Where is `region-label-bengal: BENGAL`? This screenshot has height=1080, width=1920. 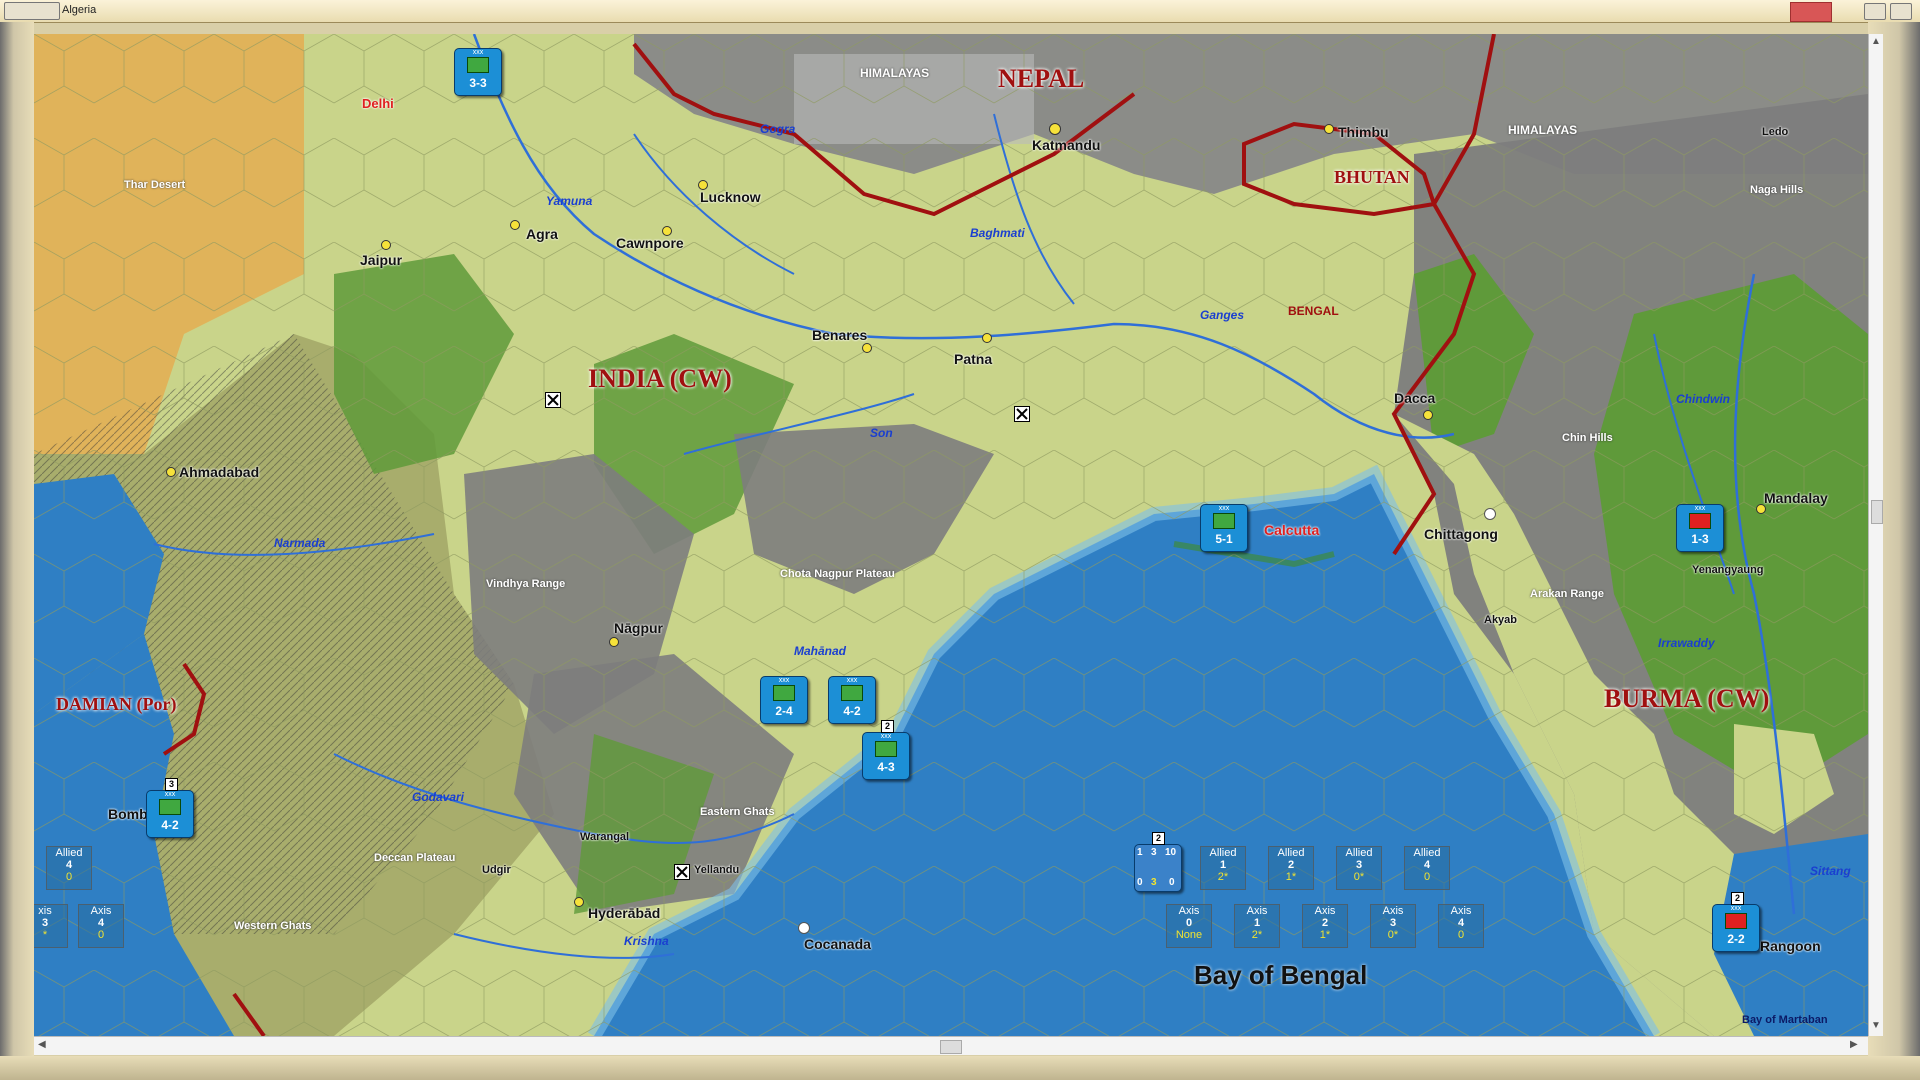
region-label-bengal: BENGAL is located at coordinates (1313, 311).